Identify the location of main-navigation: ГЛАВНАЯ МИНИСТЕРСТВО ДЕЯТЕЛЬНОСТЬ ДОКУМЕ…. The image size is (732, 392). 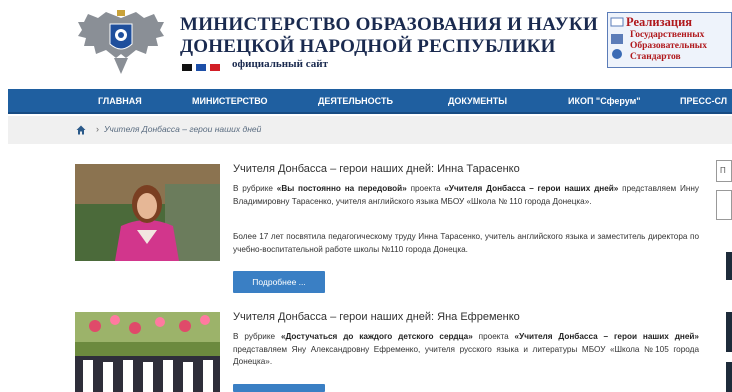
(370, 101).